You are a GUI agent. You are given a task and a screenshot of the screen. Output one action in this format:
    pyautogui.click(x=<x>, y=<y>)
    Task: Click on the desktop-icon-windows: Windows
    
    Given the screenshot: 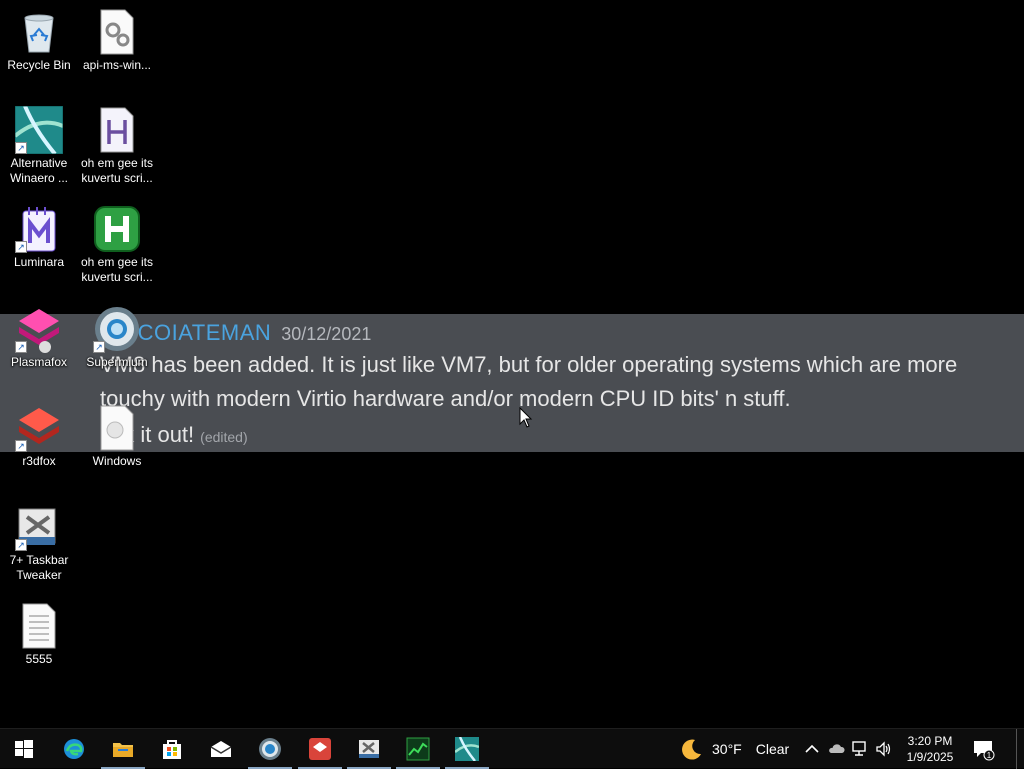 What is the action you would take?
    pyautogui.click(x=117, y=436)
    